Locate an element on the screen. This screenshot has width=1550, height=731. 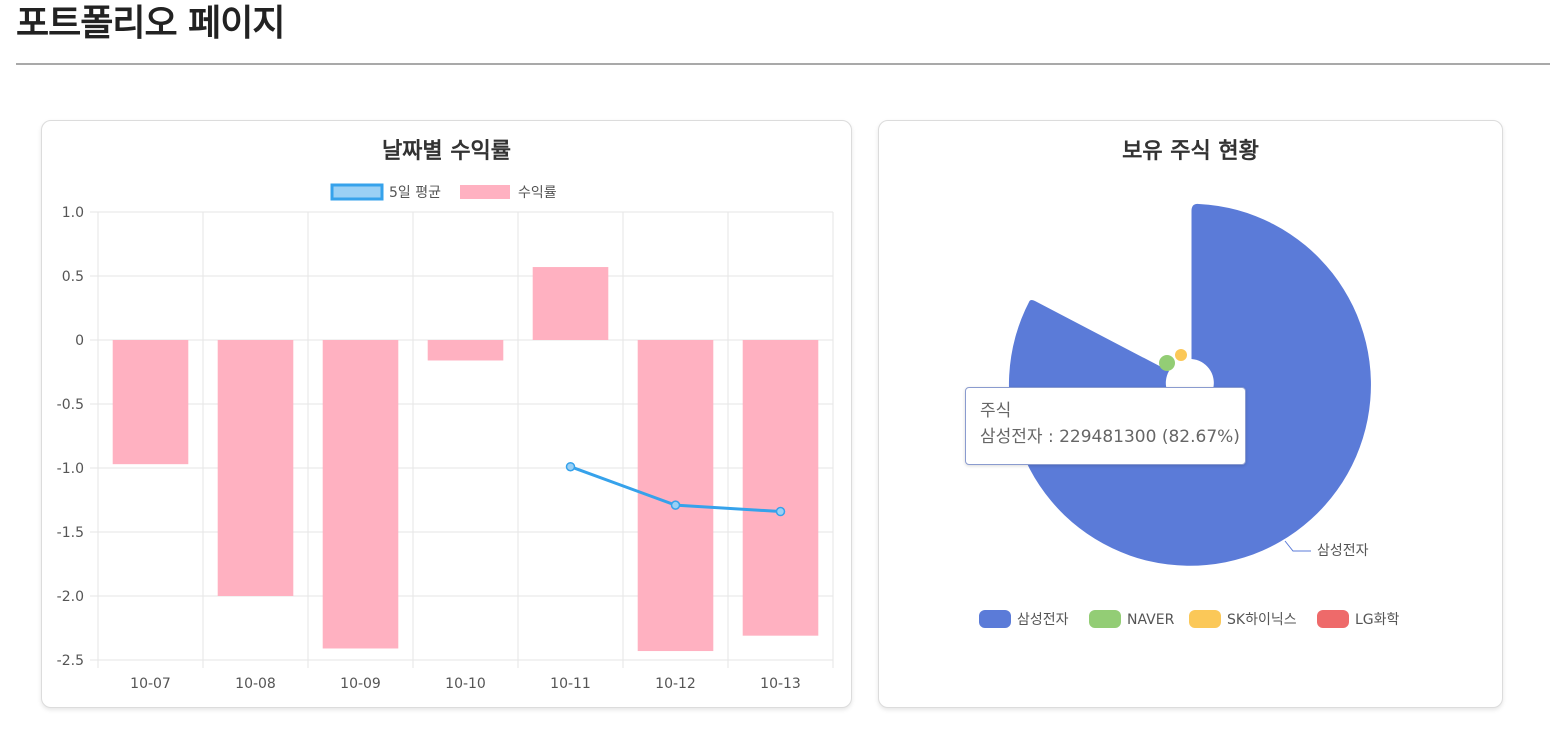
holdings-legend-item: SK하이닉스 is located at coordinates (1243, 619).